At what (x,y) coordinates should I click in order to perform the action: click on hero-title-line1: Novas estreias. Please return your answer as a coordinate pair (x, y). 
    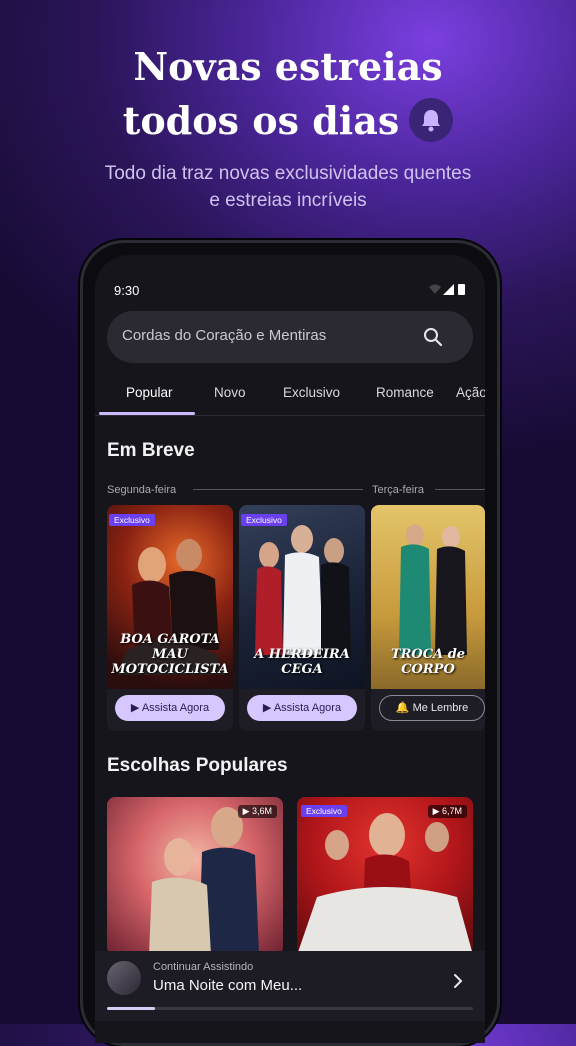
    Looking at the image, I should click on (288, 66).